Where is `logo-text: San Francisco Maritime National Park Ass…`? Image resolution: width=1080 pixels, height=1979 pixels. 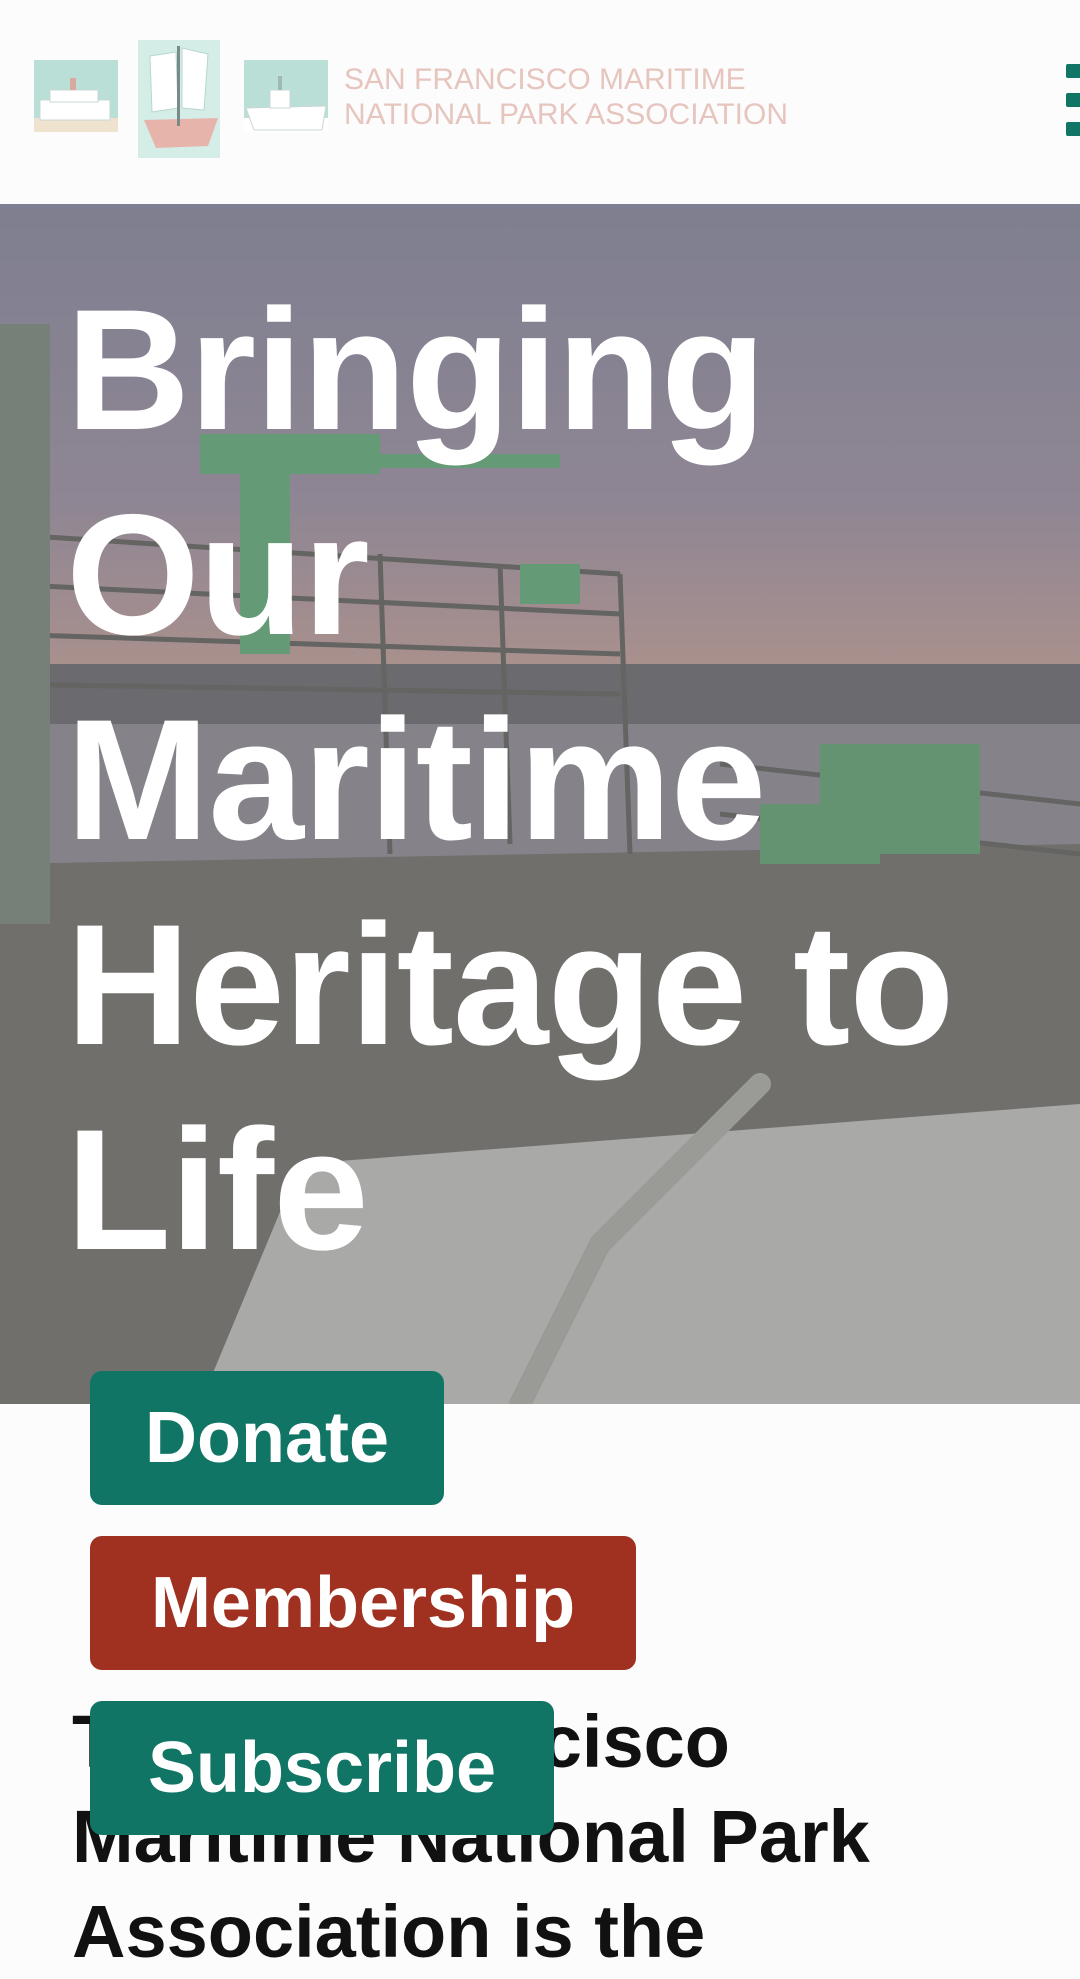 logo-text: San Francisco Maritime National Park Ass… is located at coordinates (566, 97).